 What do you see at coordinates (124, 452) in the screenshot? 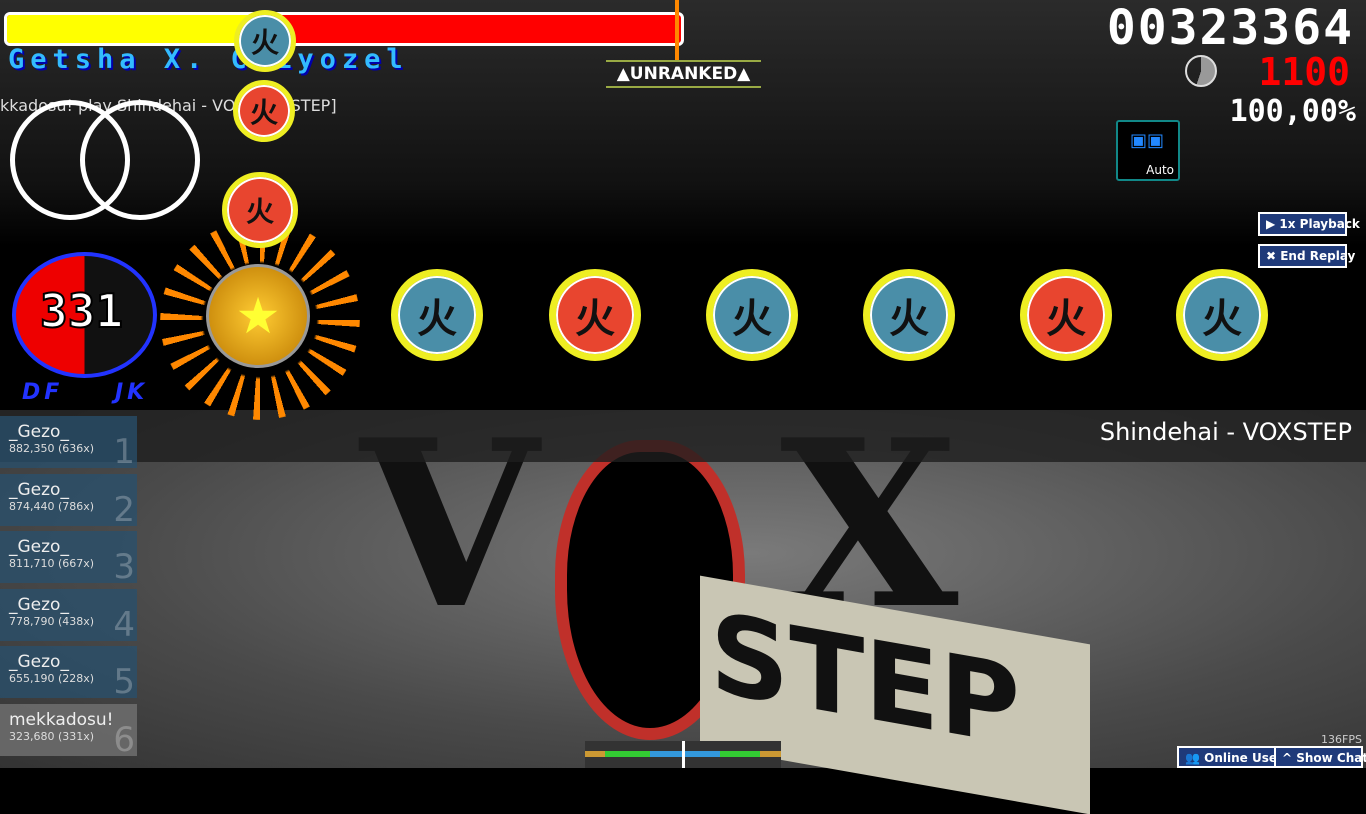
I see `player-rank: 1` at bounding box center [124, 452].